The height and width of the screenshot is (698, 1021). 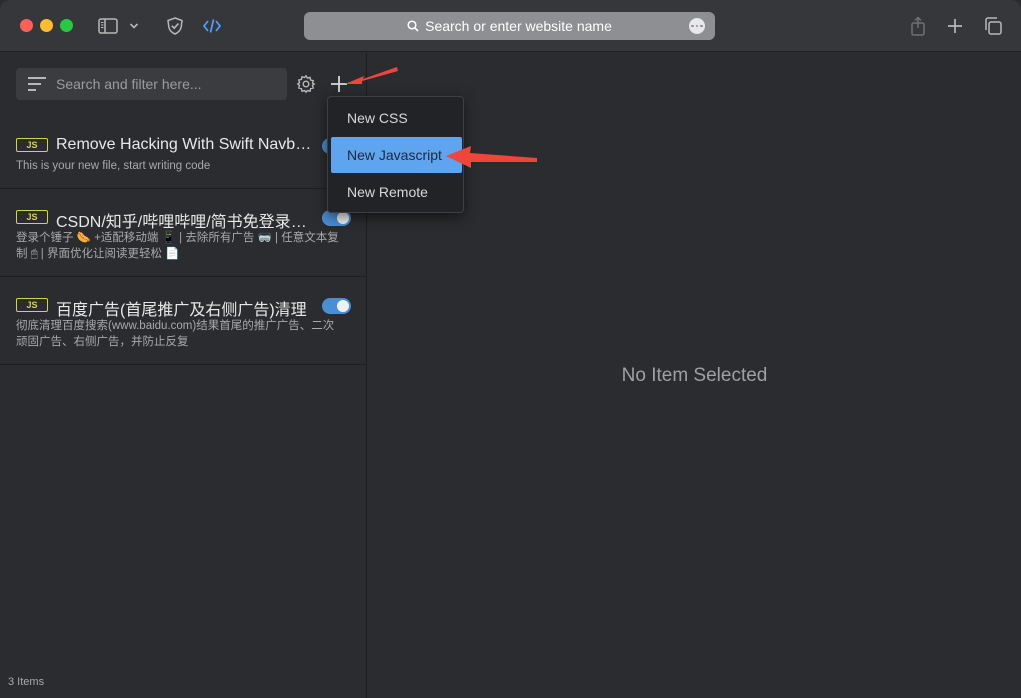 I want to click on script-description-line2: 顽固广告、右侧广告，并防止反复, so click(x=102, y=342).